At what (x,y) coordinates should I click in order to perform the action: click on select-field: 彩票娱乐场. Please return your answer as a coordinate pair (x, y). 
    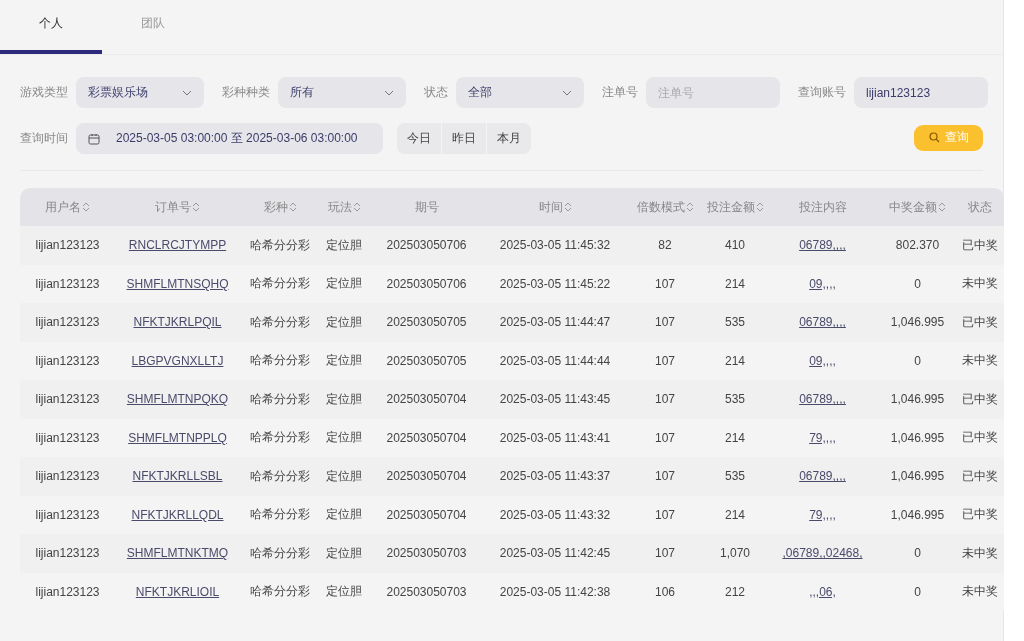
    Looking at the image, I should click on (140, 92).